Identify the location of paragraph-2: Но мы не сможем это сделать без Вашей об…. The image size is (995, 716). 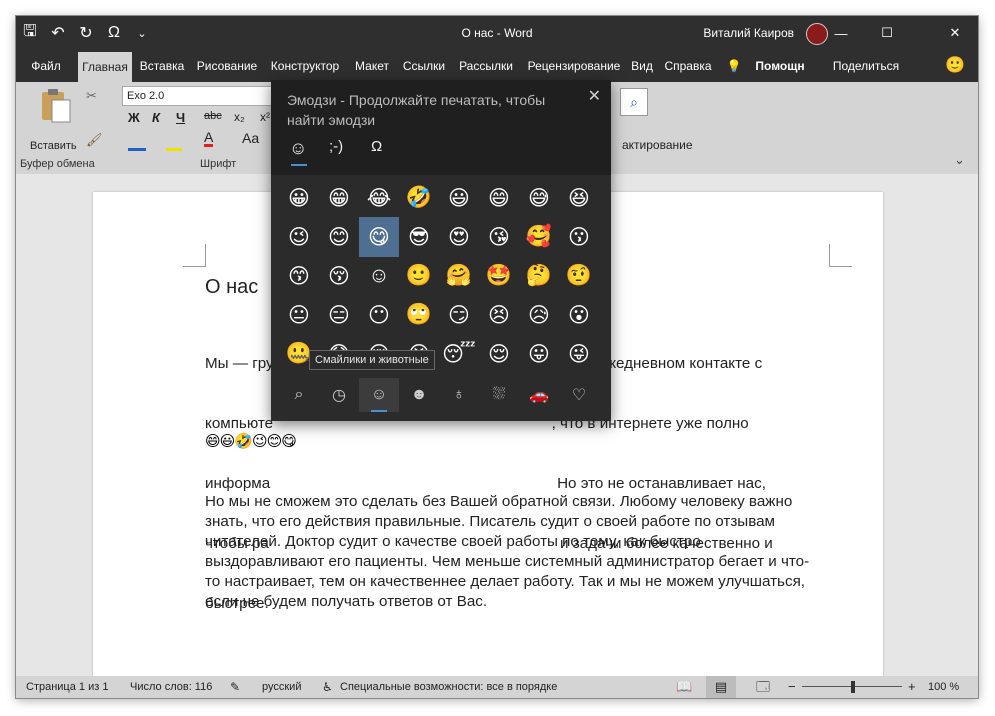
(525, 552).